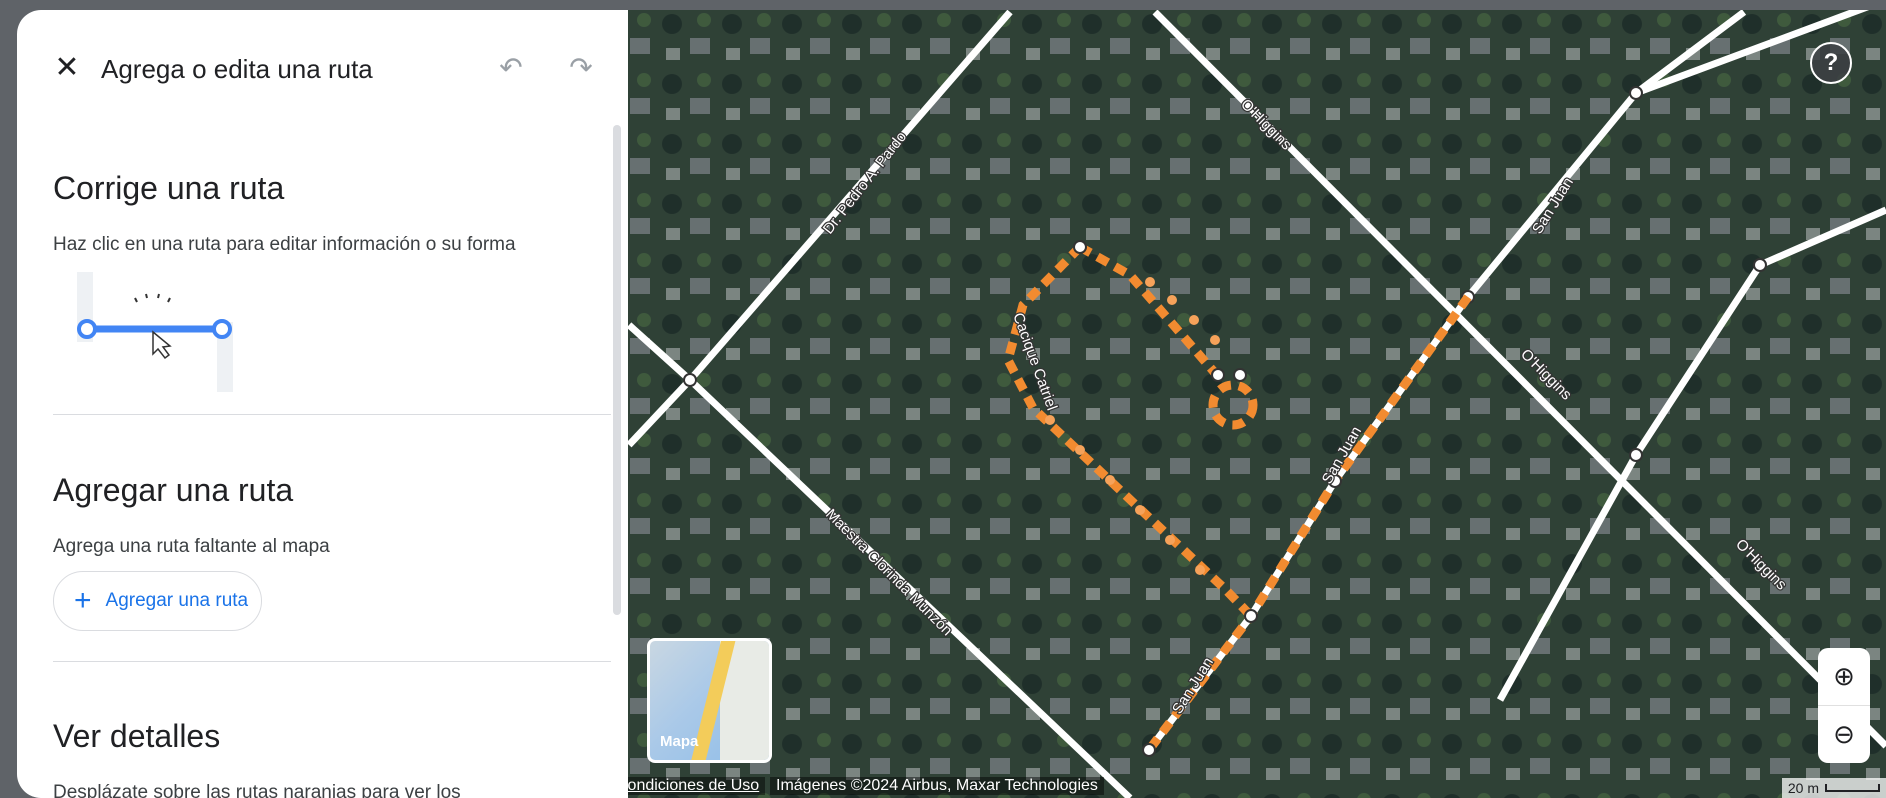  I want to click on edit-route-illustration, so click(155, 332).